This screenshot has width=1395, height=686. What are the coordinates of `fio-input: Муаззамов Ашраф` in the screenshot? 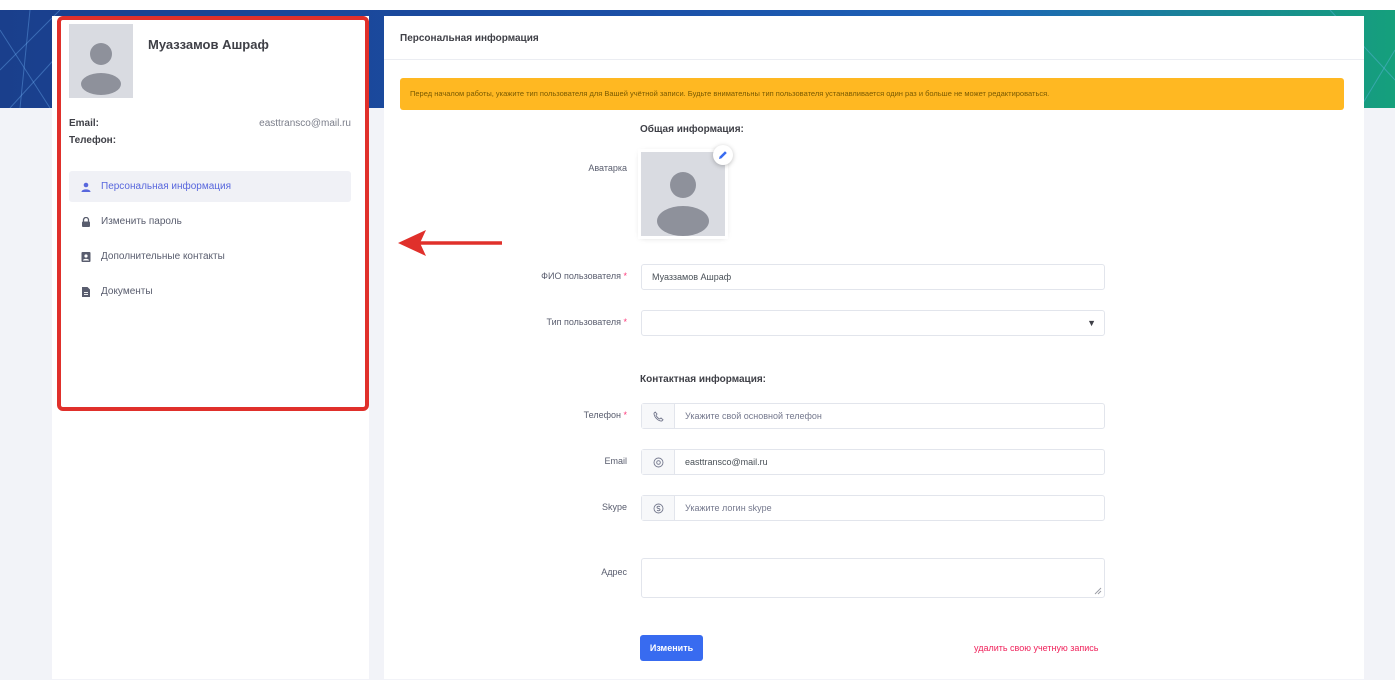 It's located at (873, 277).